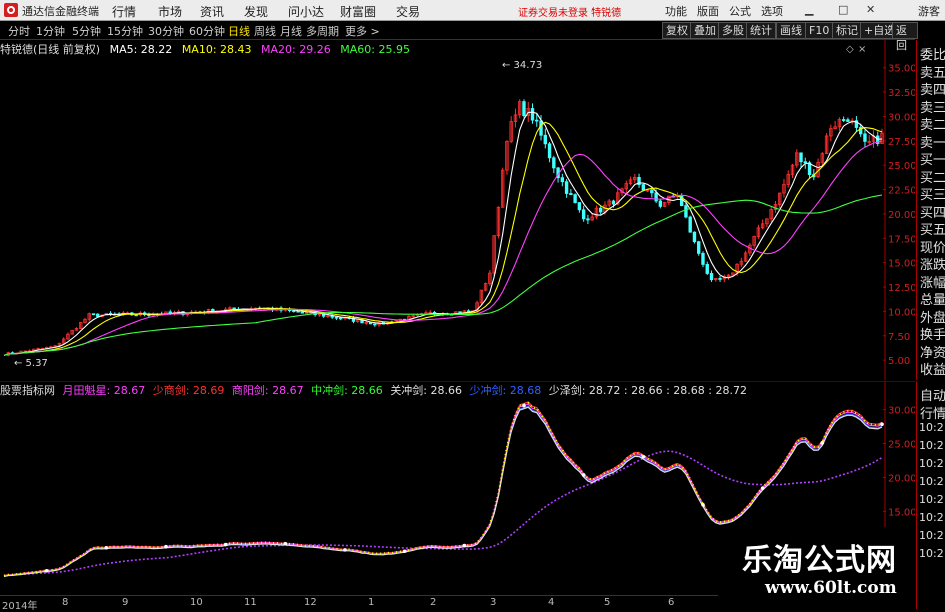 The image size is (945, 612). What do you see at coordinates (733, 30) in the screenshot?
I see `multi-stock-button: 多股` at bounding box center [733, 30].